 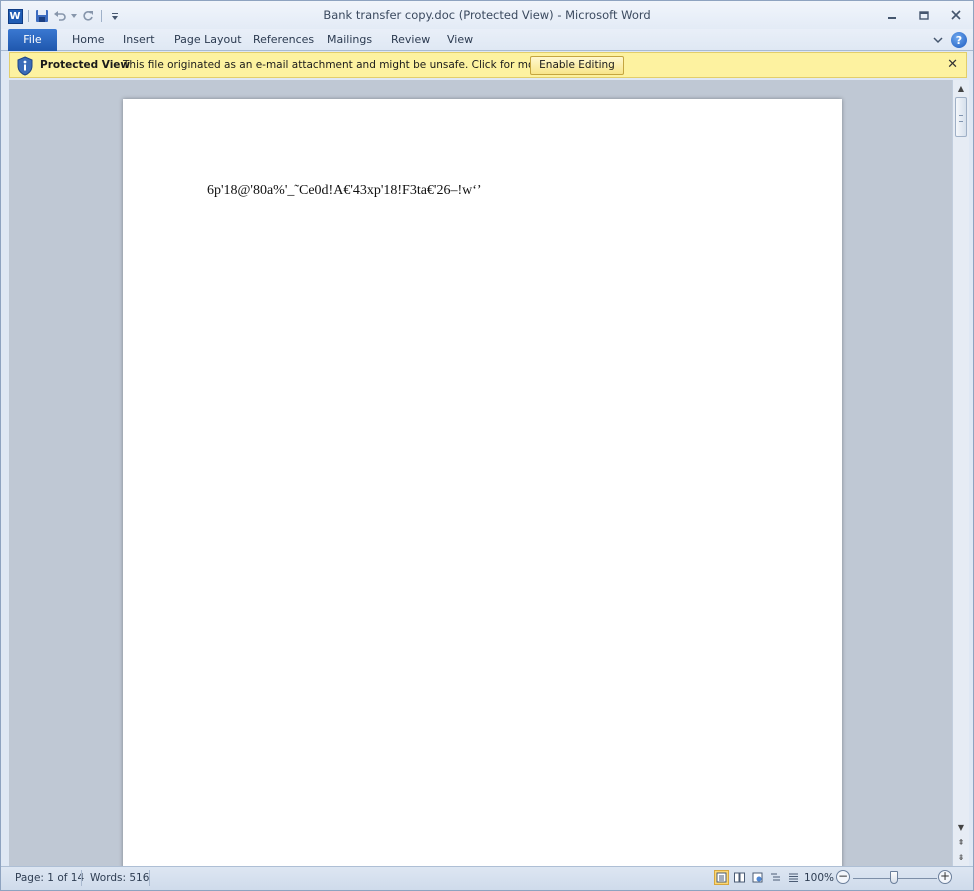 I want to click on minimize-button, so click(x=892, y=15).